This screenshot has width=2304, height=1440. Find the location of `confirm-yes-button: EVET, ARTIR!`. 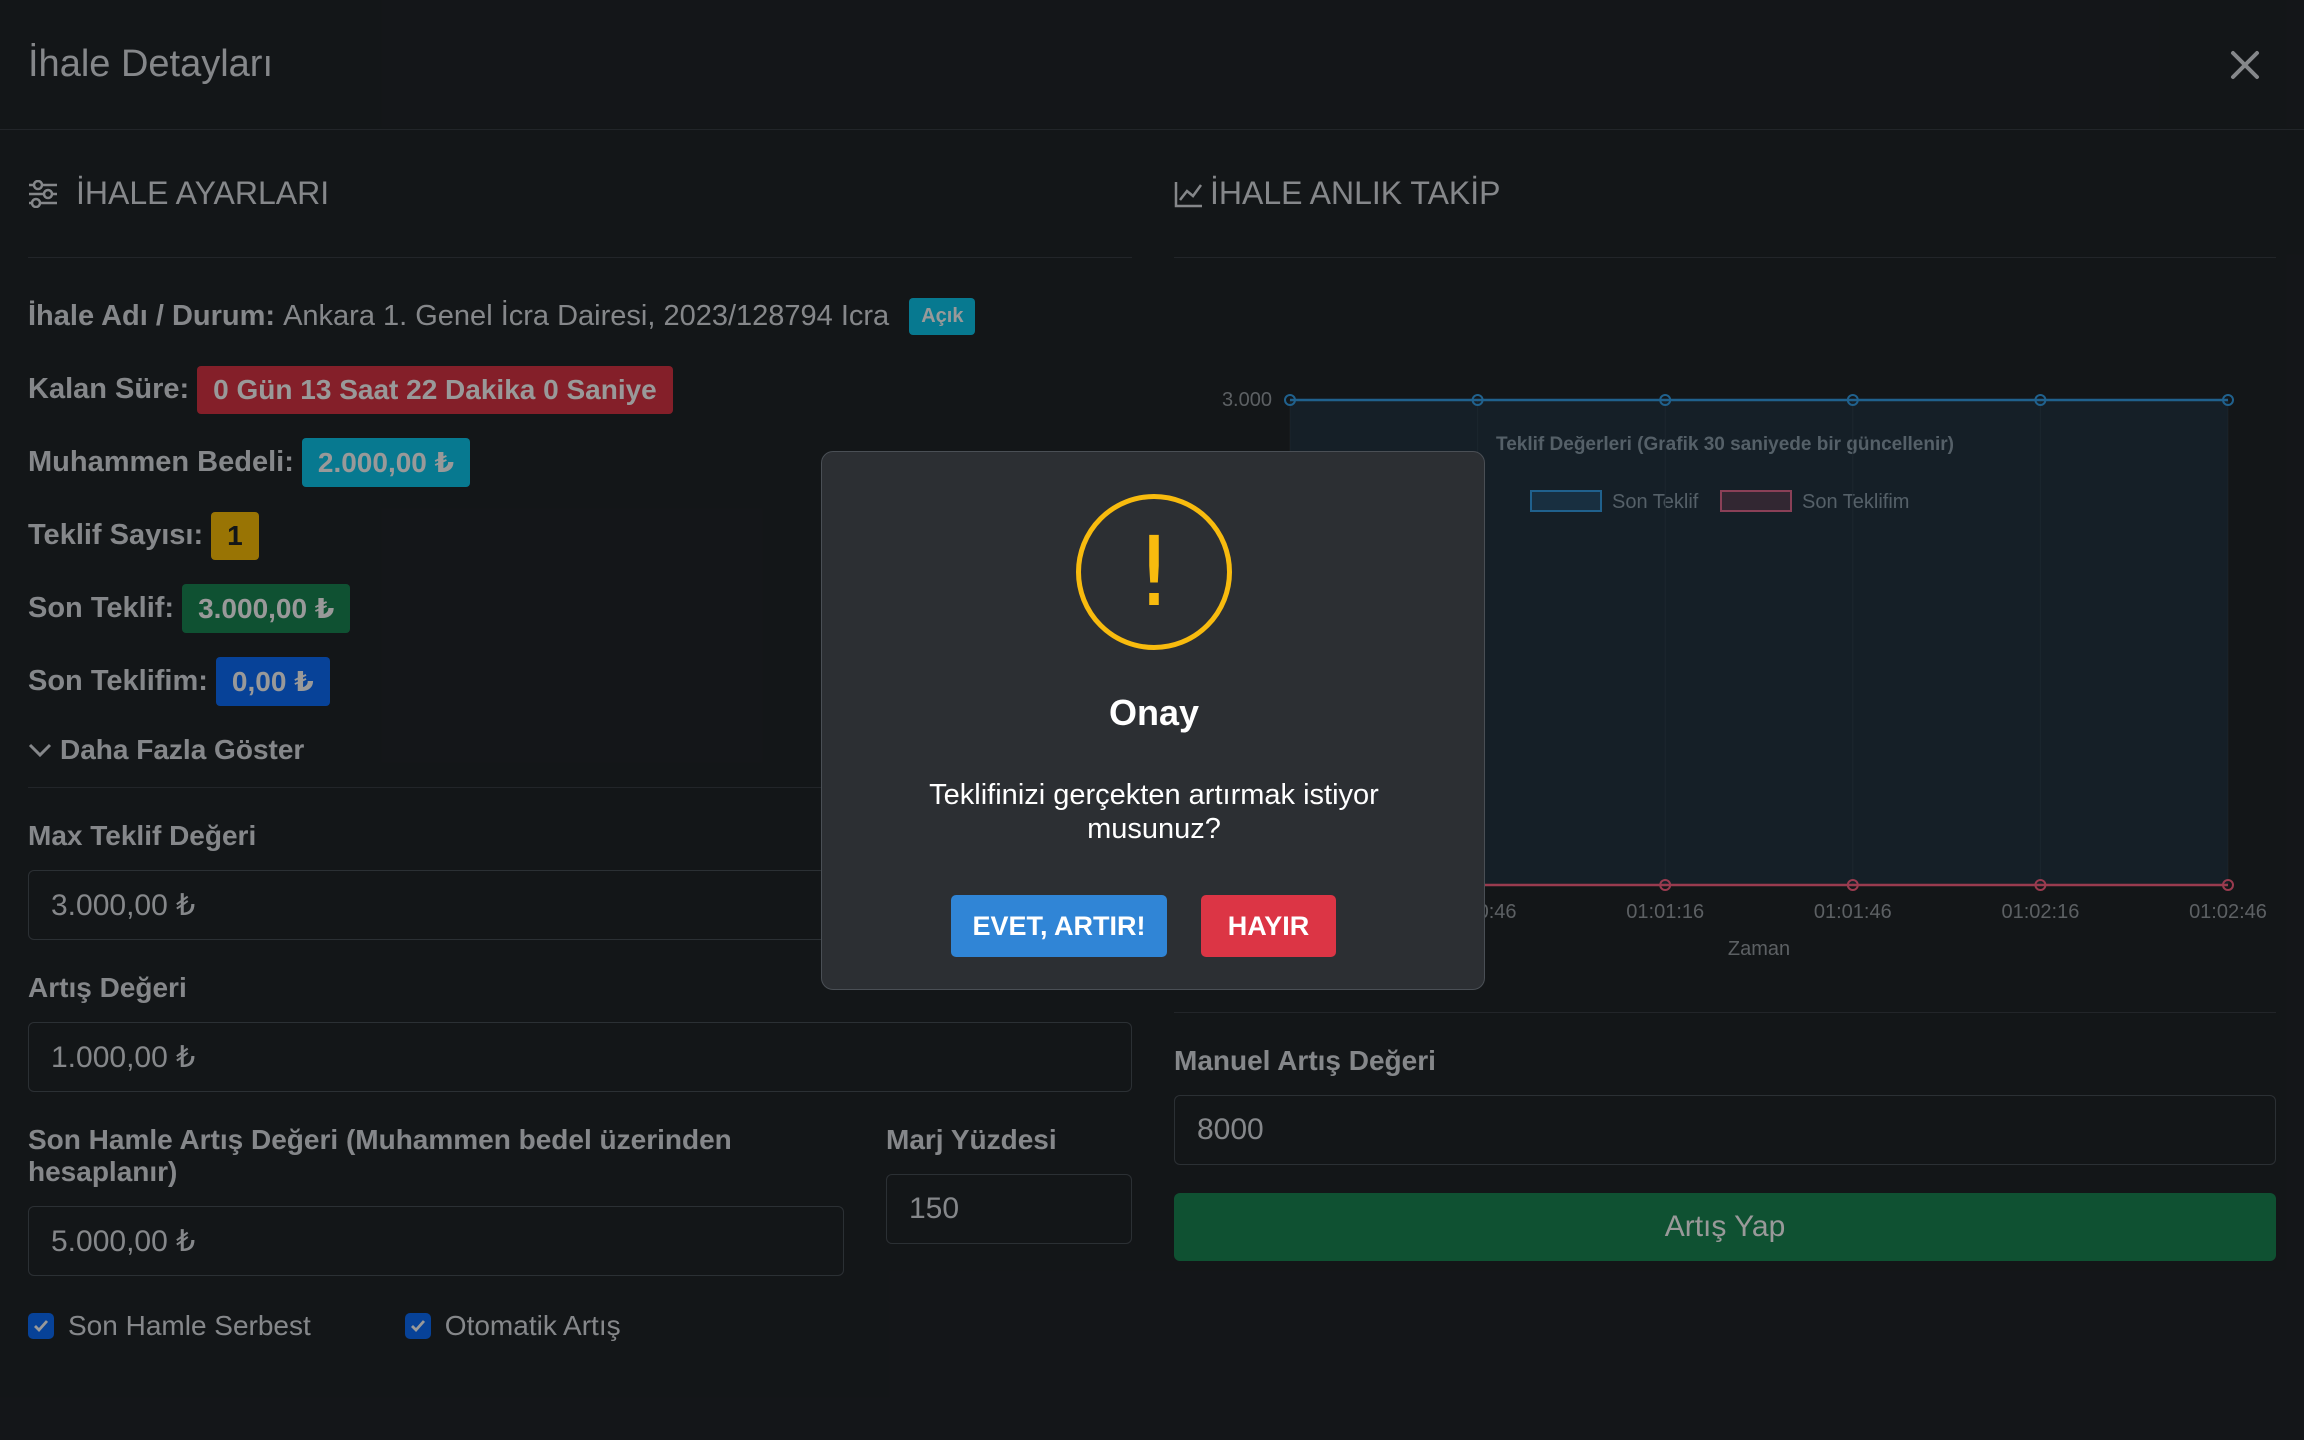

confirm-yes-button: EVET, ARTIR! is located at coordinates (1059, 926).